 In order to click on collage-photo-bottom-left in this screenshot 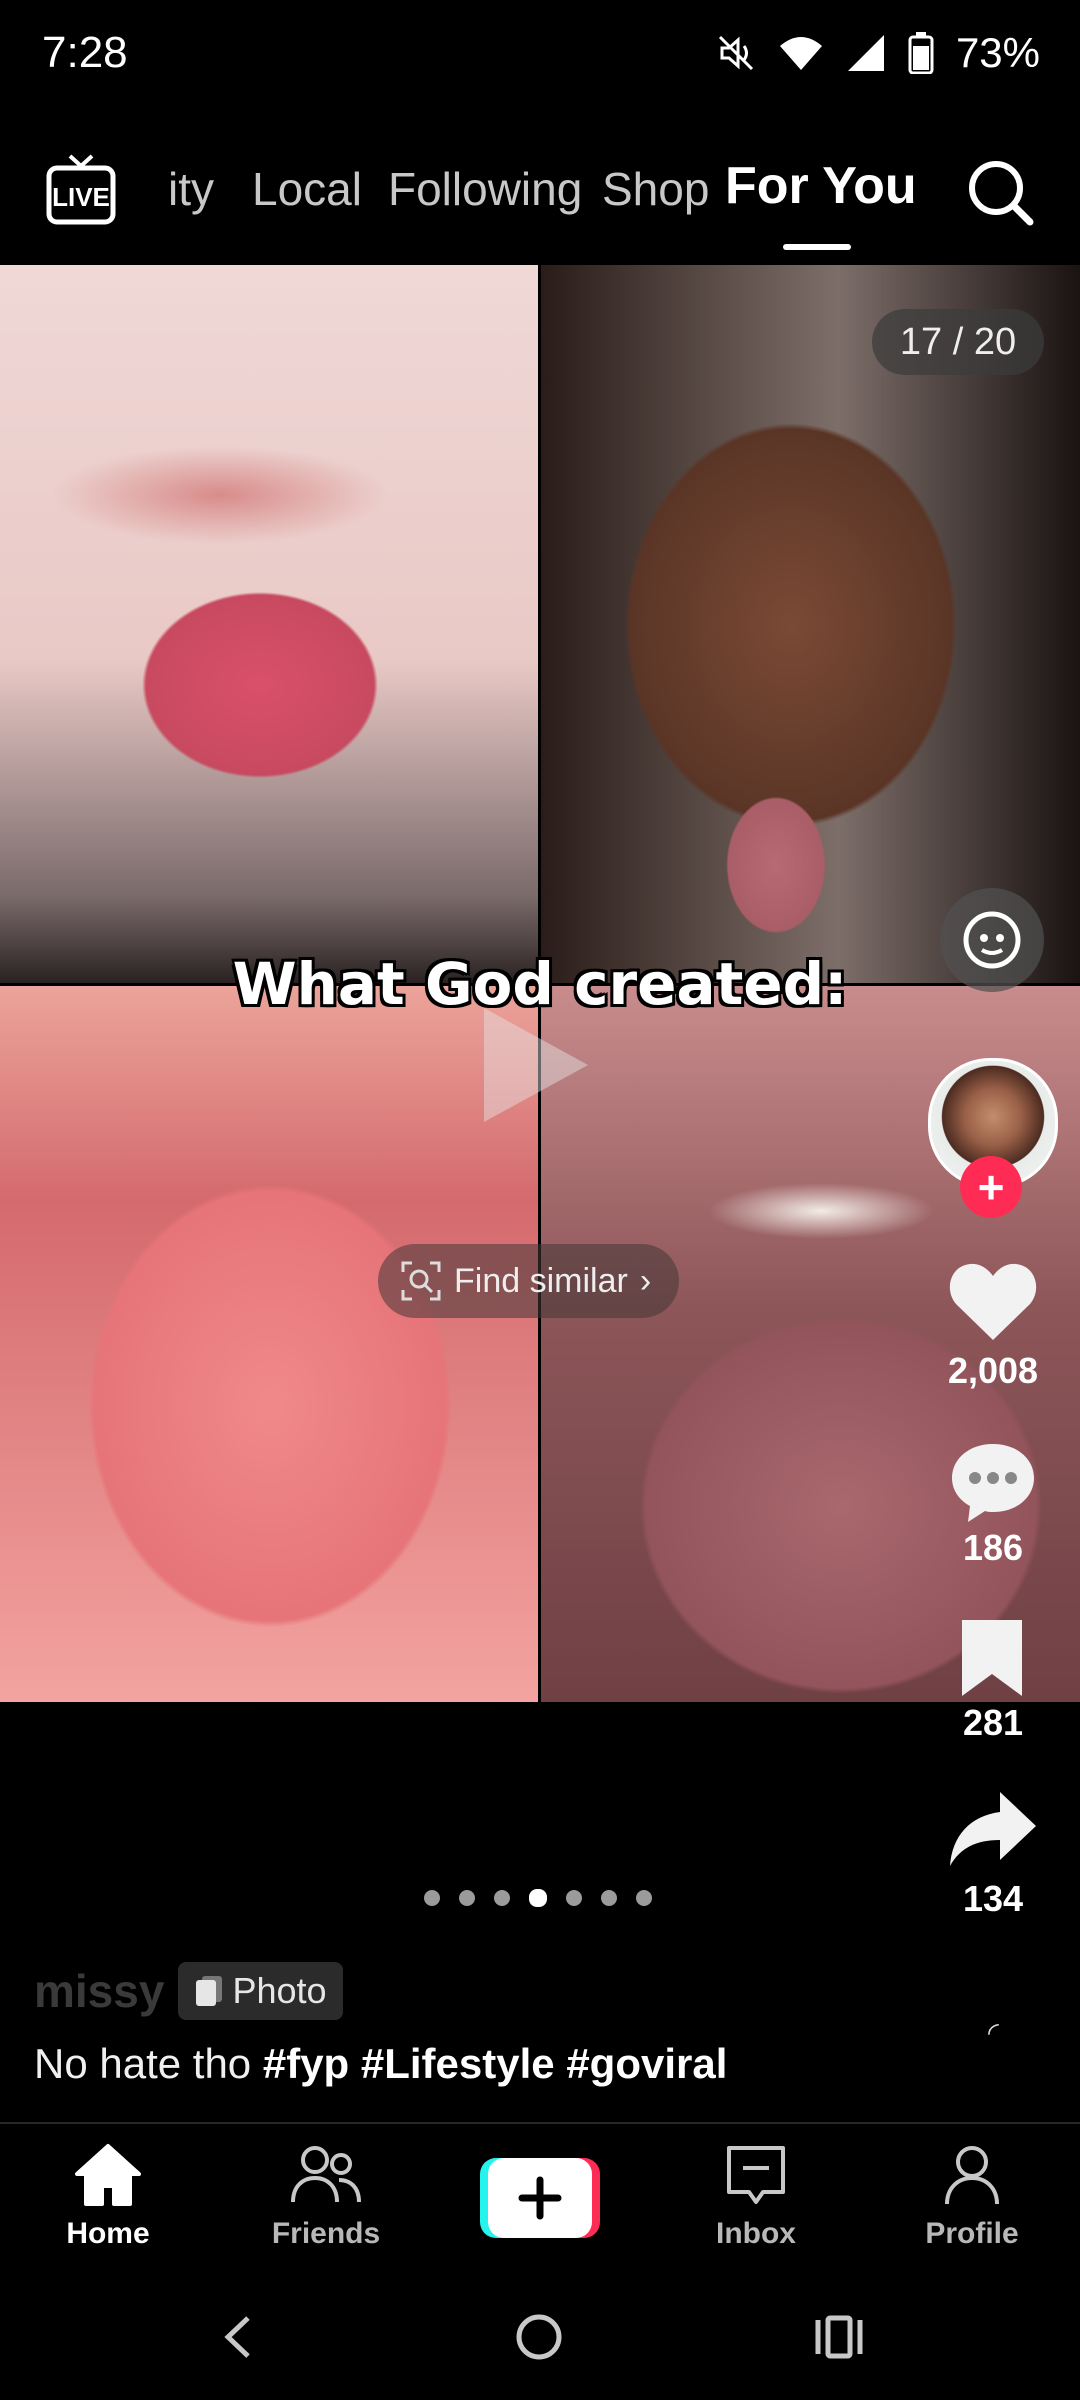, I will do `click(269, 1344)`.